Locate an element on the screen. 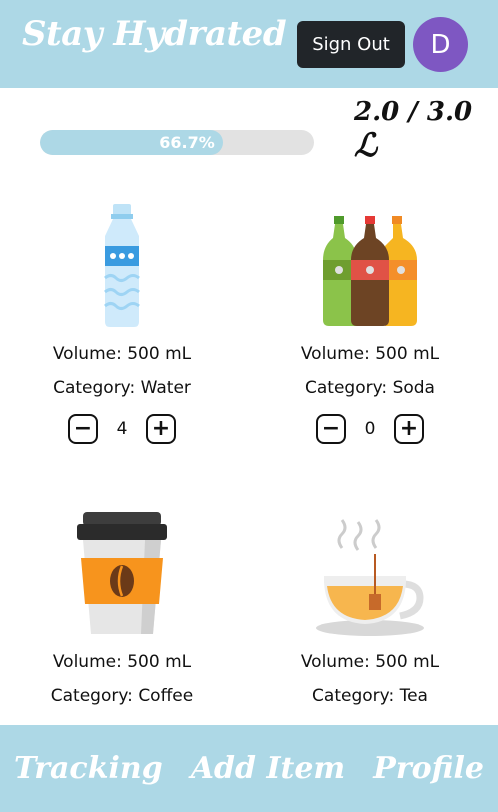 The image size is (498, 812). drink-card-coffee: Volume: 500 mL Category: Coffee is located at coordinates (122, 607).